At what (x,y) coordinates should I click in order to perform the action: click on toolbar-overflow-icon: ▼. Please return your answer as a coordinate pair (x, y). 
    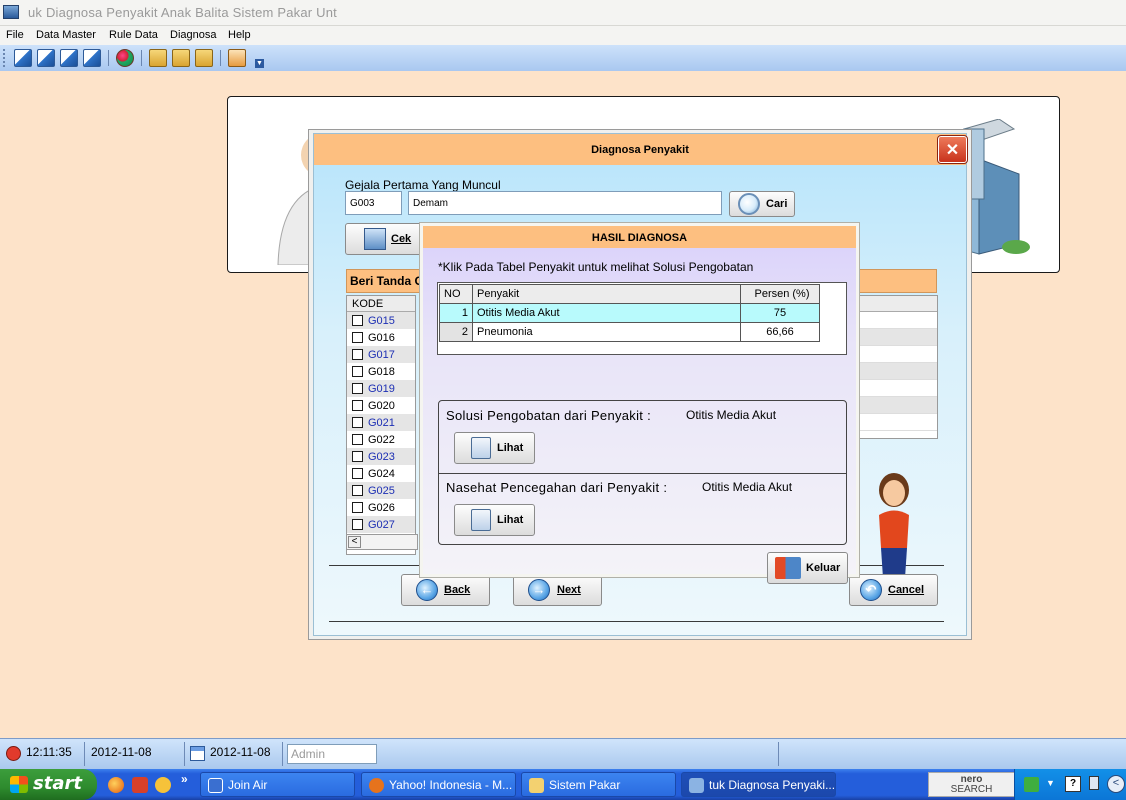
    Looking at the image, I should click on (259, 63).